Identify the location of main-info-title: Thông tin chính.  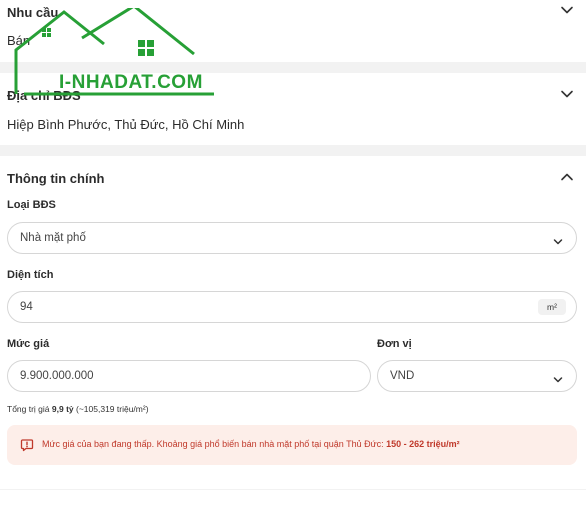
(56, 178).